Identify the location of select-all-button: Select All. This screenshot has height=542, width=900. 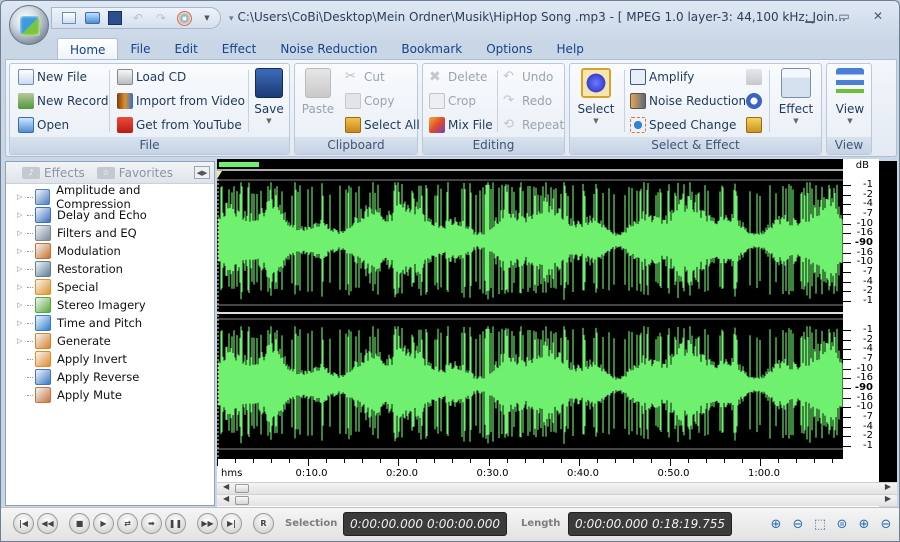
(382, 125).